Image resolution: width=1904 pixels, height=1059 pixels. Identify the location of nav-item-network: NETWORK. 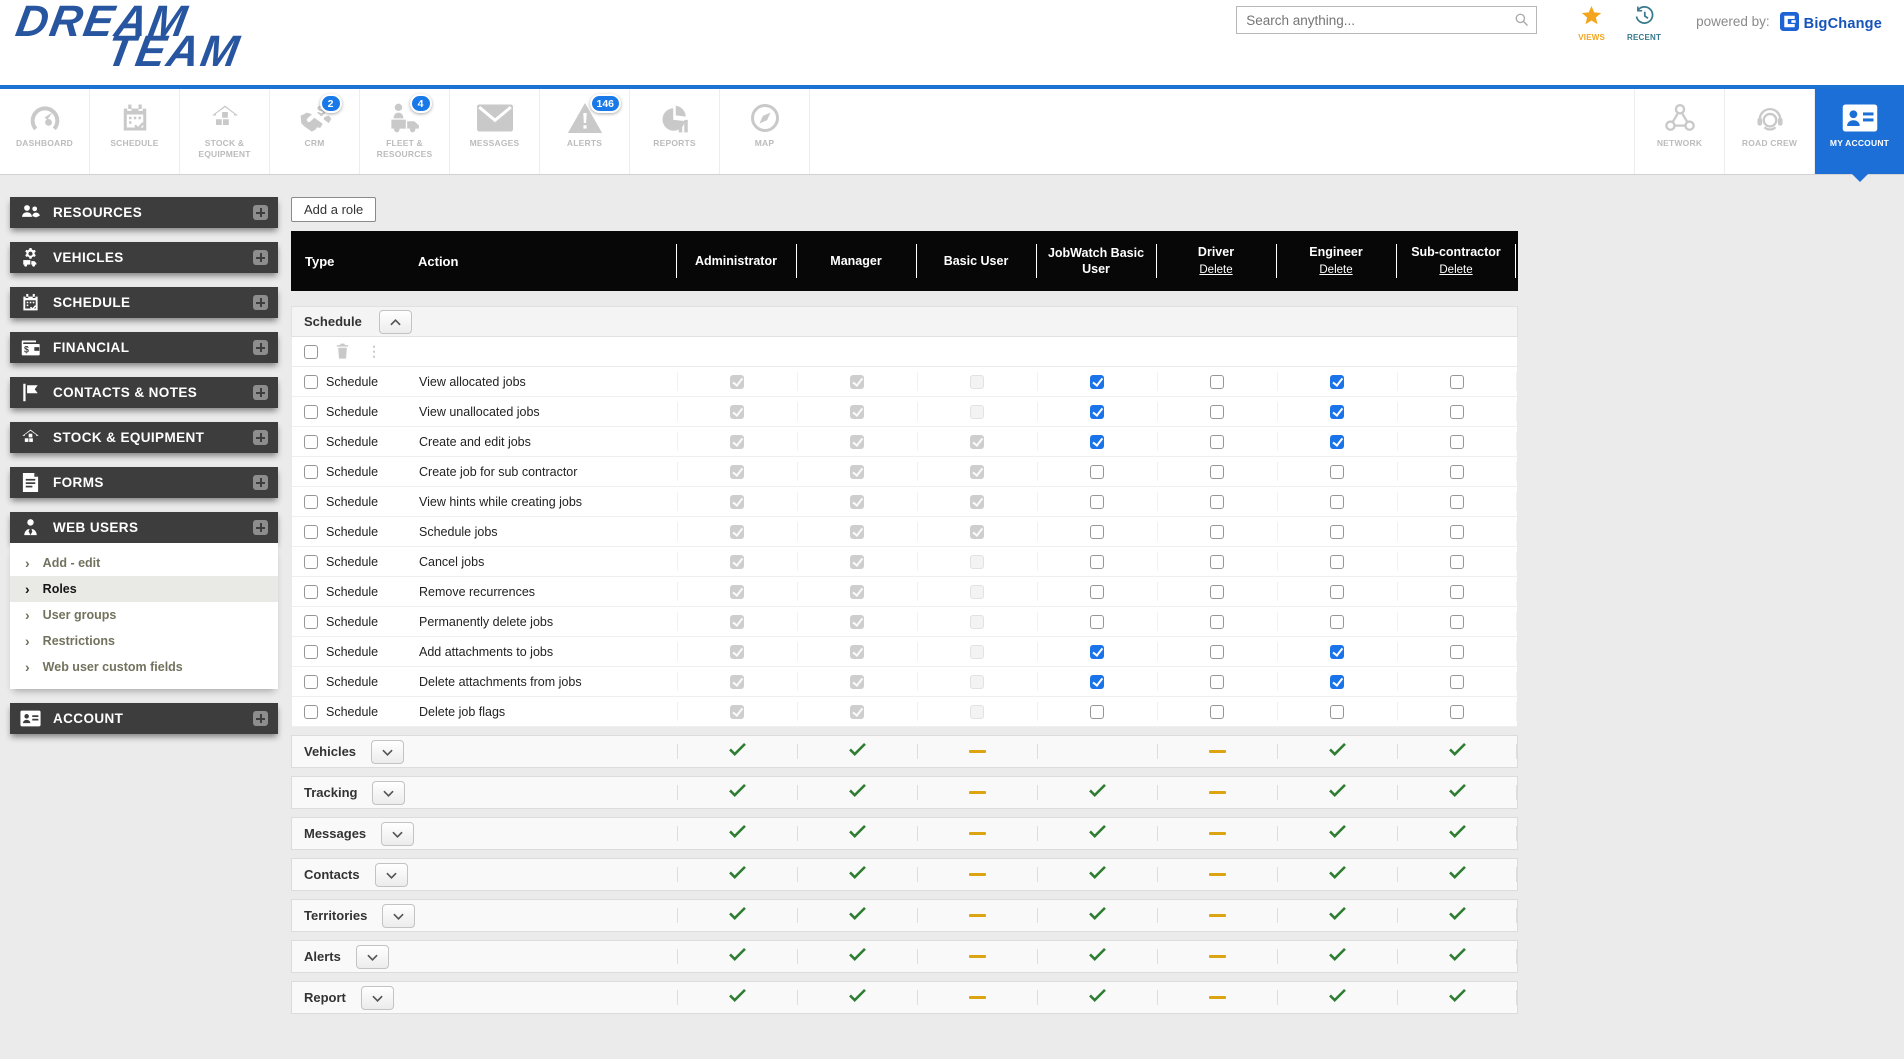
(1679, 131).